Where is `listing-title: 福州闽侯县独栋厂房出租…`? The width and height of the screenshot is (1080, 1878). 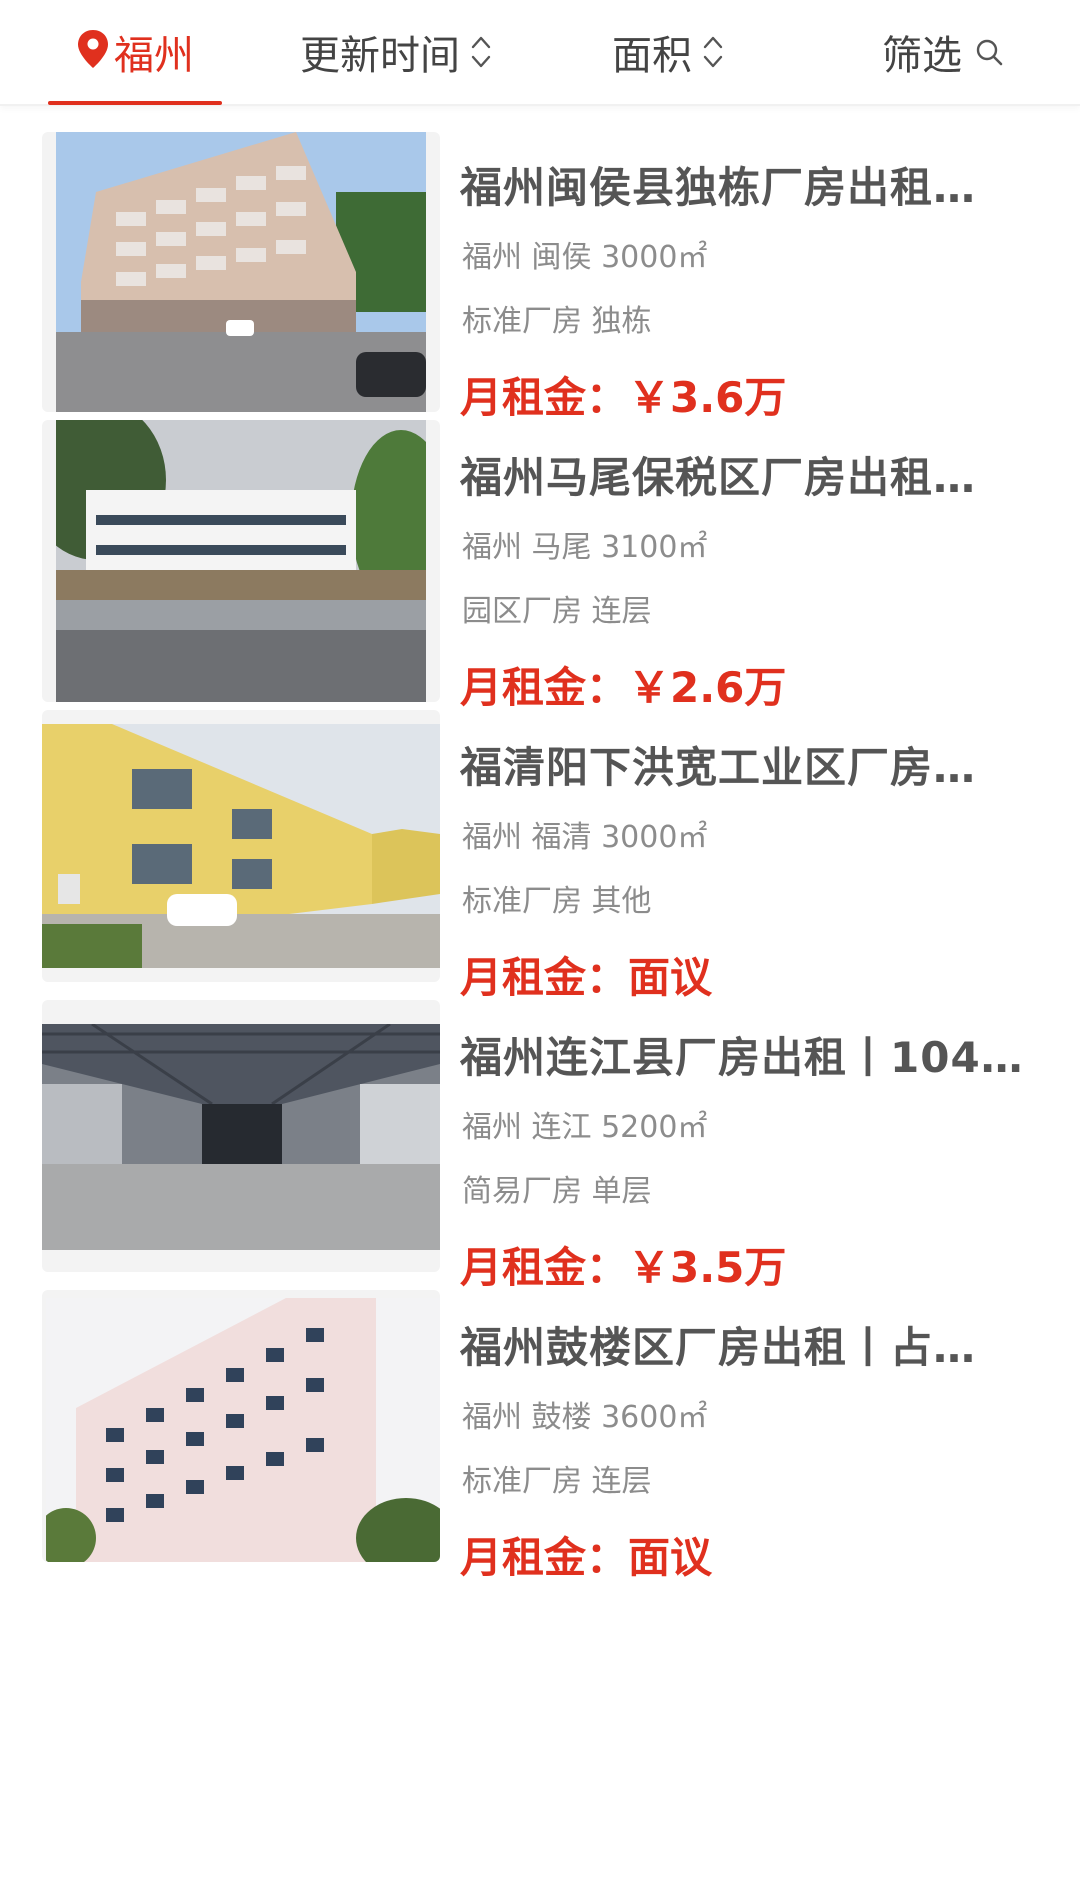 listing-title: 福州闽侯县独栋厂房出租… is located at coordinates (749, 184).